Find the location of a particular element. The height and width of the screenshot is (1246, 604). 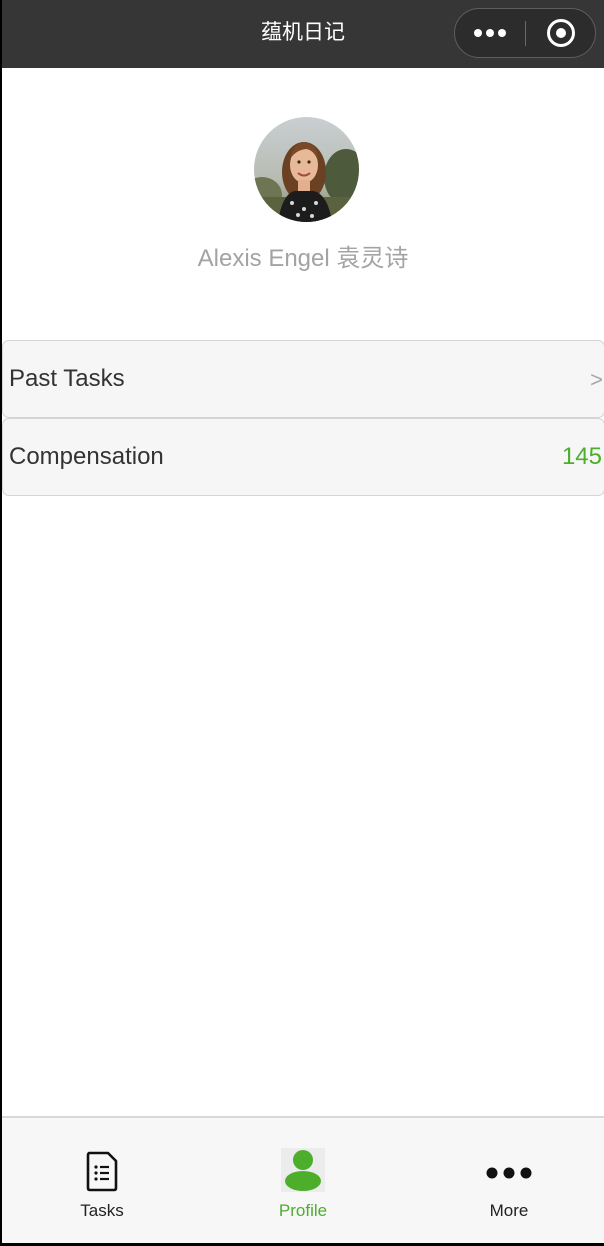

mini-program-capsule is located at coordinates (525, 33).